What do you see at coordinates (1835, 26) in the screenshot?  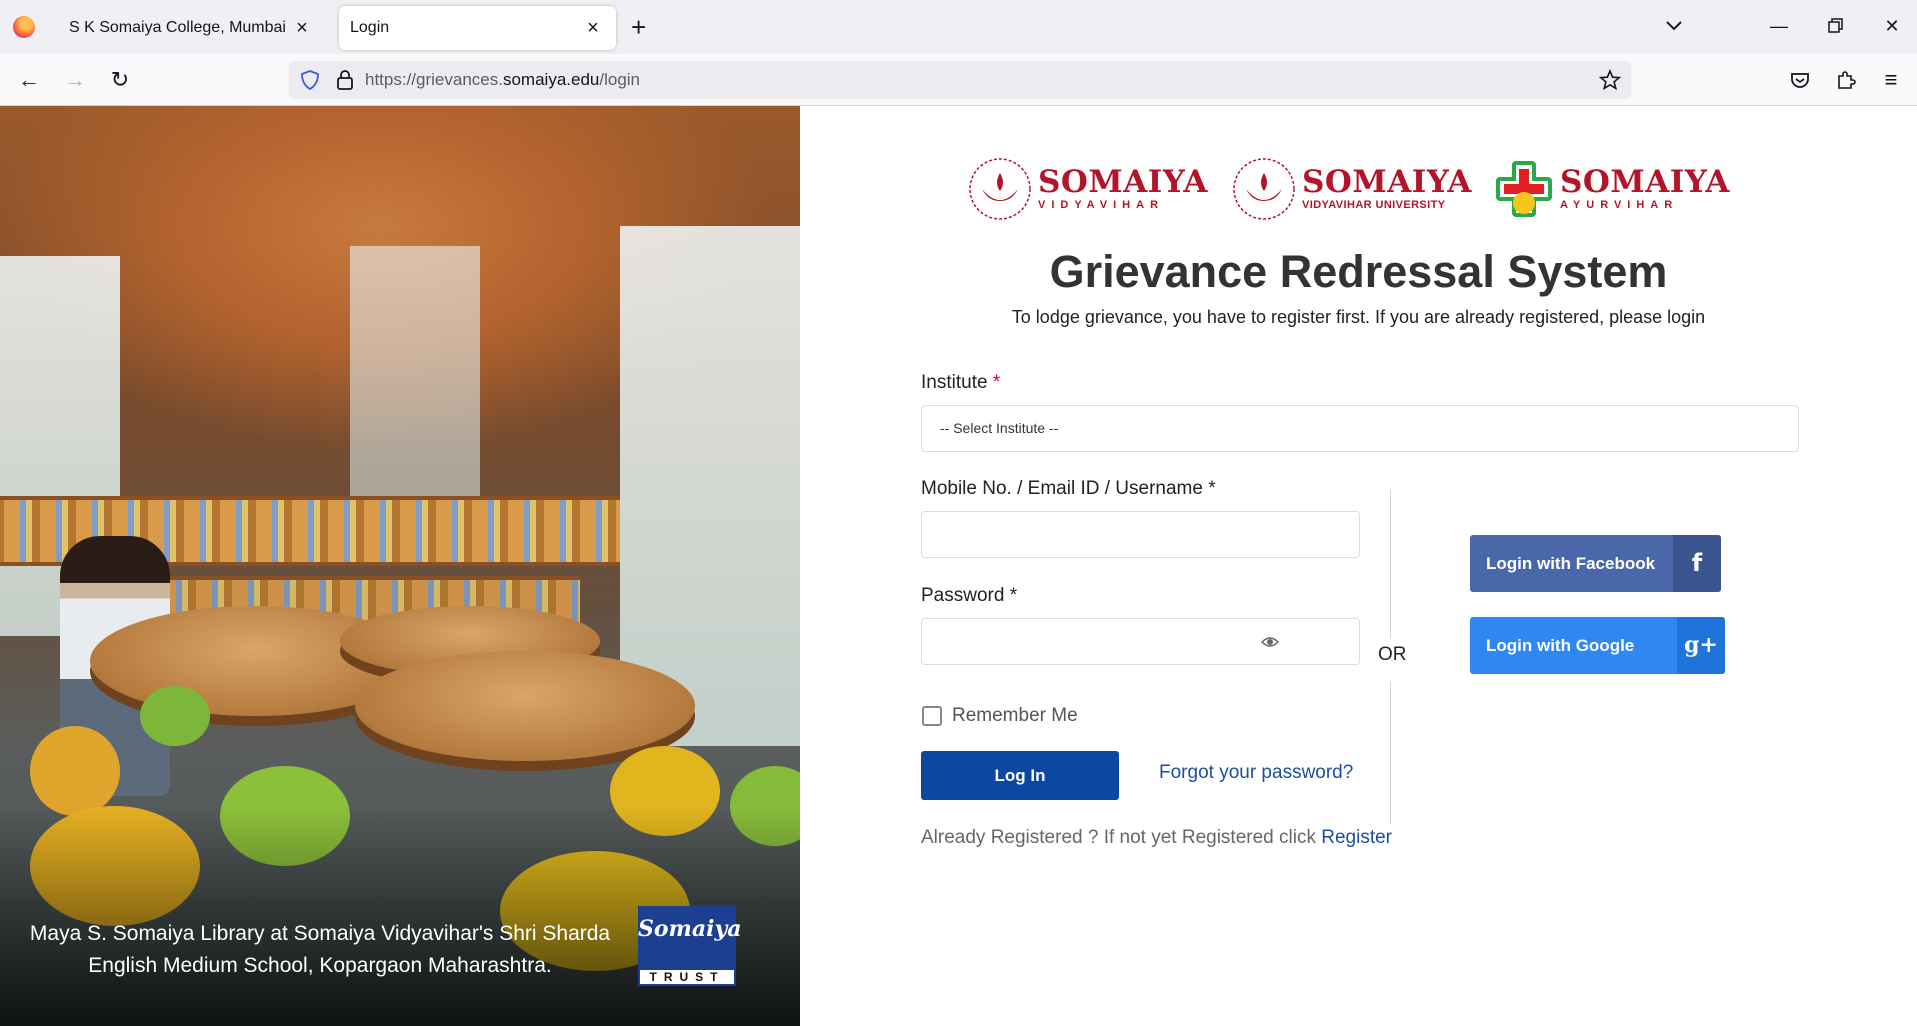 I see `restore-icon` at bounding box center [1835, 26].